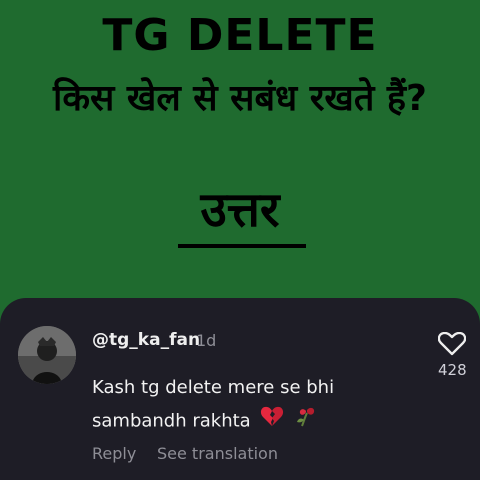 This screenshot has height=480, width=480. What do you see at coordinates (146, 340) in the screenshot?
I see `username: @tg_ka_fan` at bounding box center [146, 340].